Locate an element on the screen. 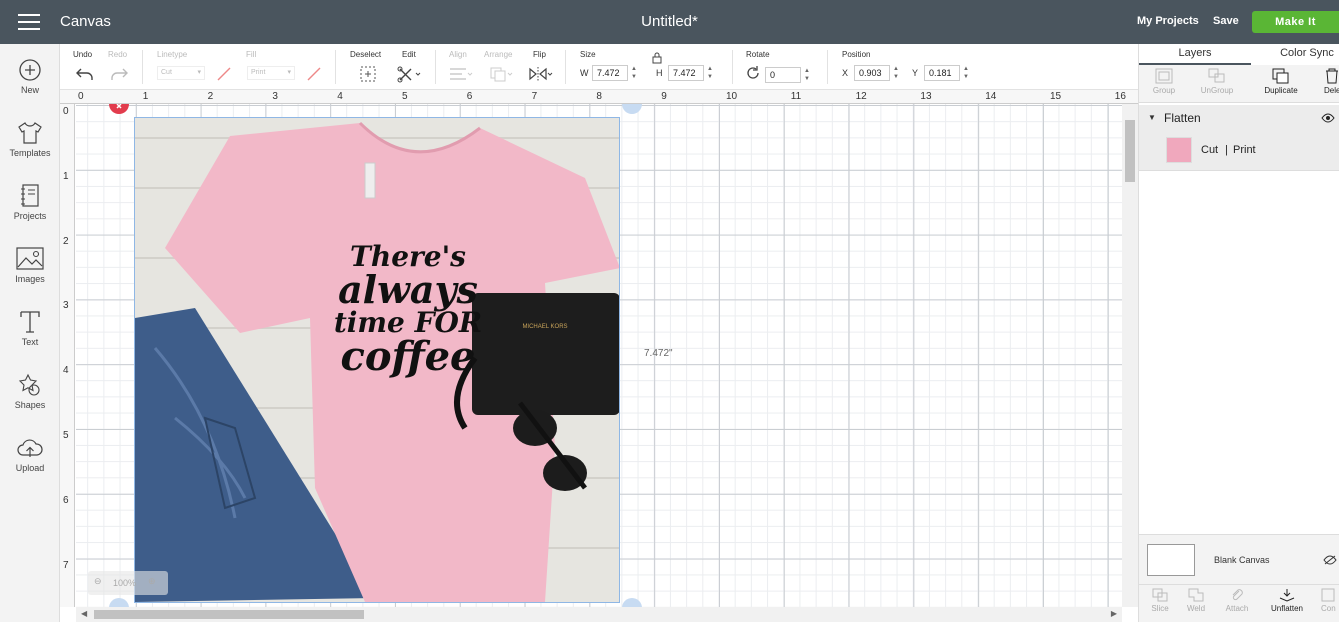 The image size is (1339, 622). sidebar-item-upload: Upload is located at coordinates (30, 454).